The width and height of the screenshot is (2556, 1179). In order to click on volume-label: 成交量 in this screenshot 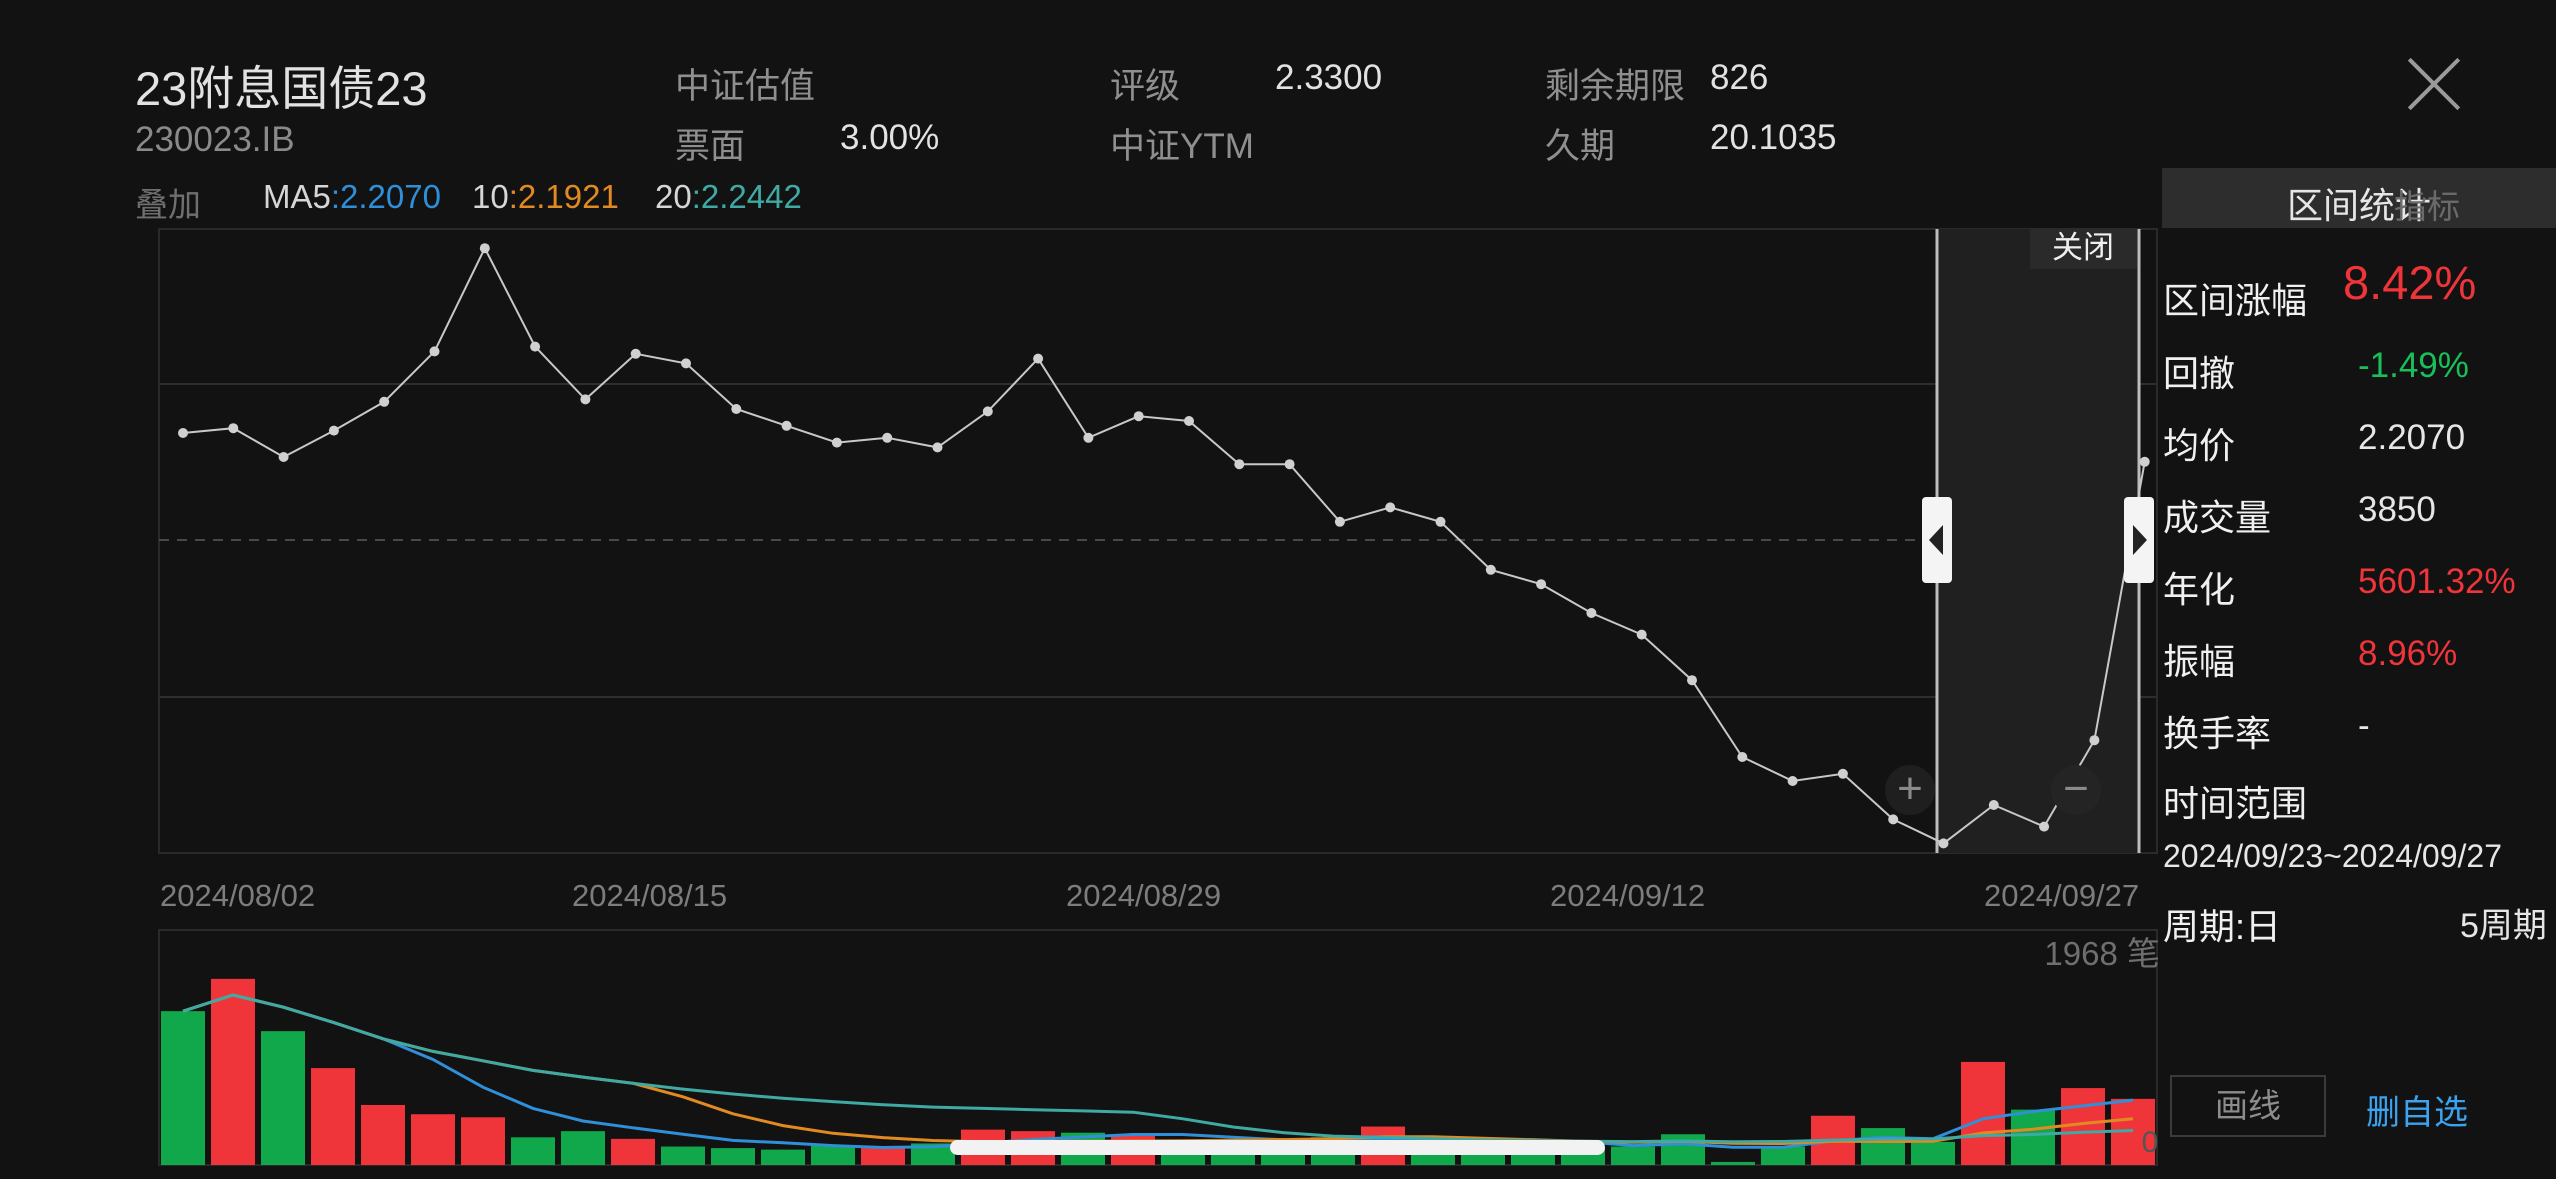, I will do `click(2217, 517)`.